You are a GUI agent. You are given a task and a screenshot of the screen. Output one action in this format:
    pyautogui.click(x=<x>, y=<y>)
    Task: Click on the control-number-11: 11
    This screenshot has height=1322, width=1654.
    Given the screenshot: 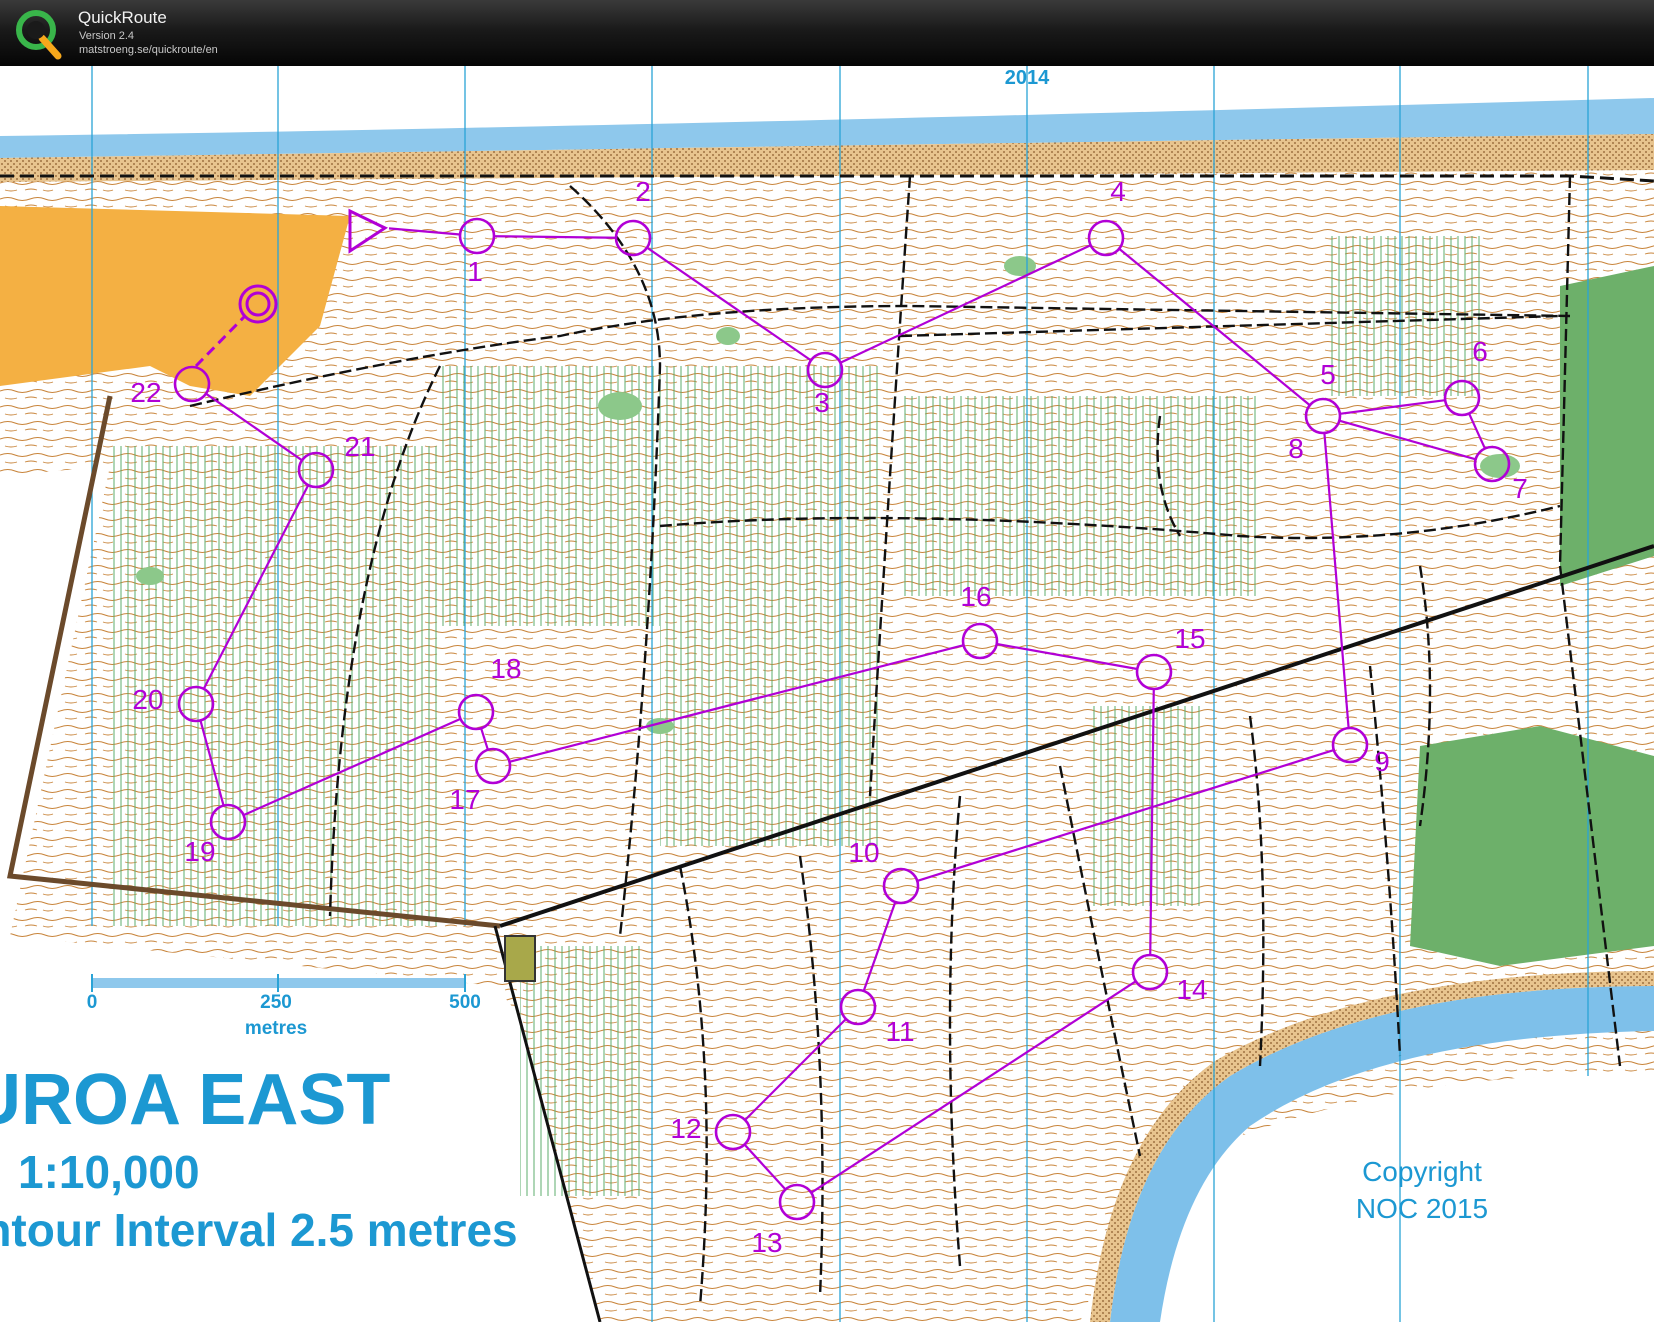 What is the action you would take?
    pyautogui.click(x=899, y=1031)
    